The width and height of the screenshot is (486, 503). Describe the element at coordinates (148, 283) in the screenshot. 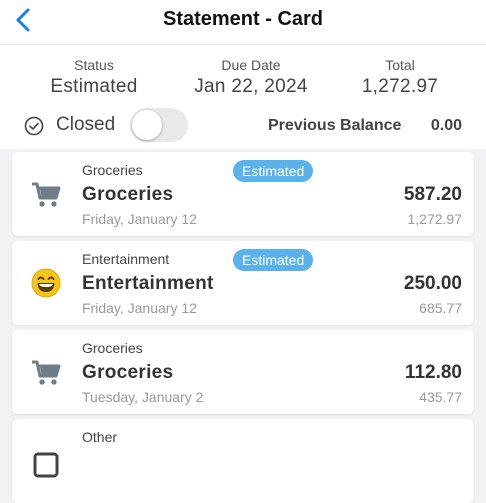

I see `transaction-name: Entertainment` at that location.